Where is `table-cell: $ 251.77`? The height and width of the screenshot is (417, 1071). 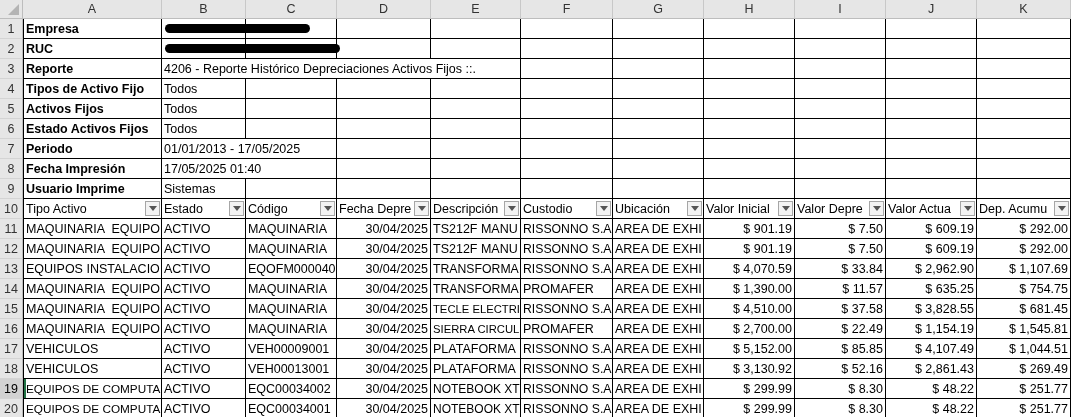 table-cell: $ 251.77 is located at coordinates (1024, 408).